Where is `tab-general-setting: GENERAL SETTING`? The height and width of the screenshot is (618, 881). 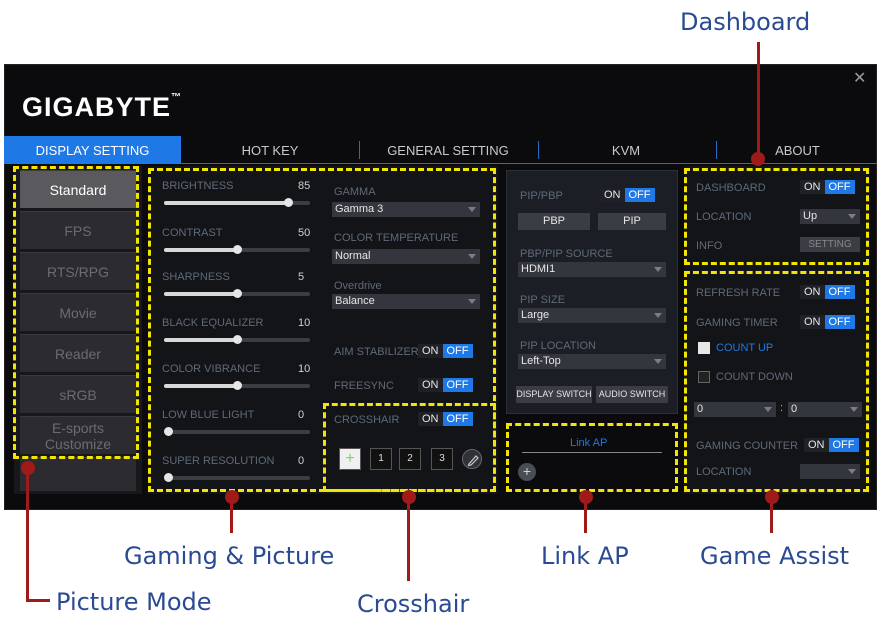 tab-general-setting: GENERAL SETTING is located at coordinates (448, 150).